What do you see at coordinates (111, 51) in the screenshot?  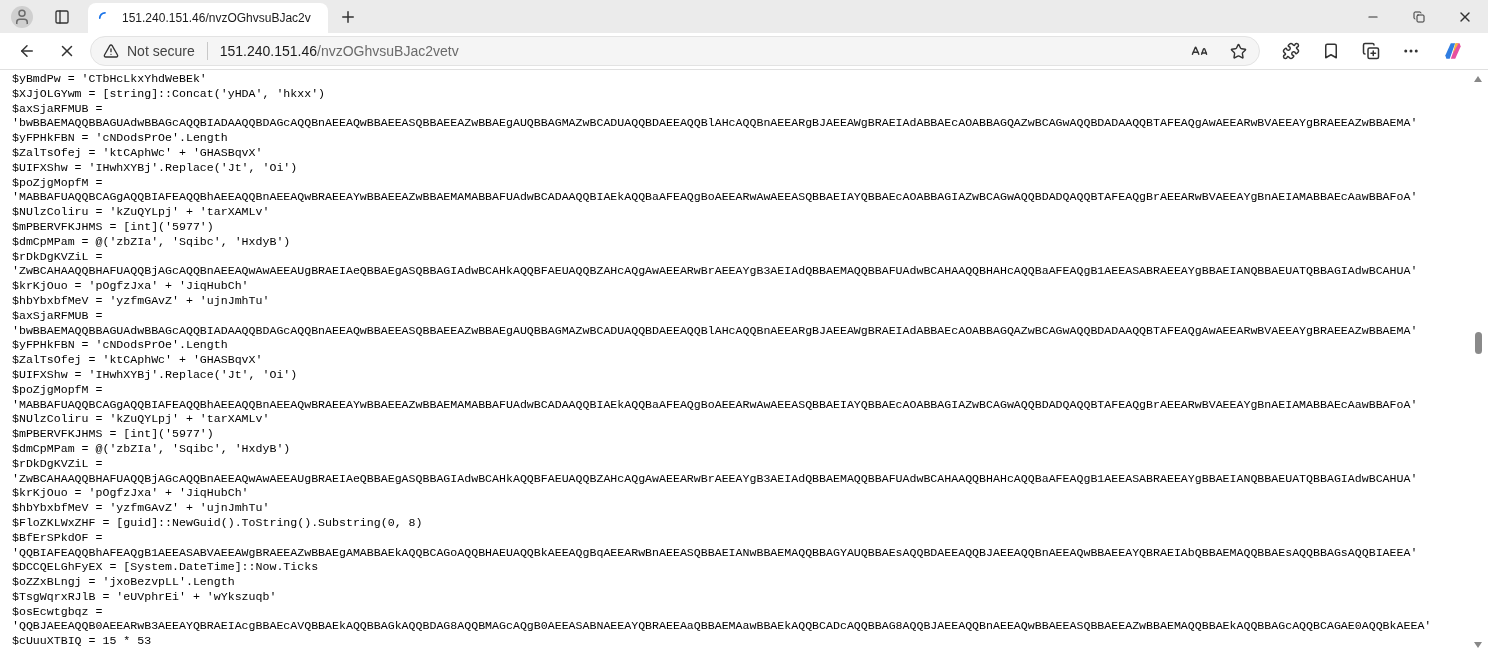 I see `warning-icon` at bounding box center [111, 51].